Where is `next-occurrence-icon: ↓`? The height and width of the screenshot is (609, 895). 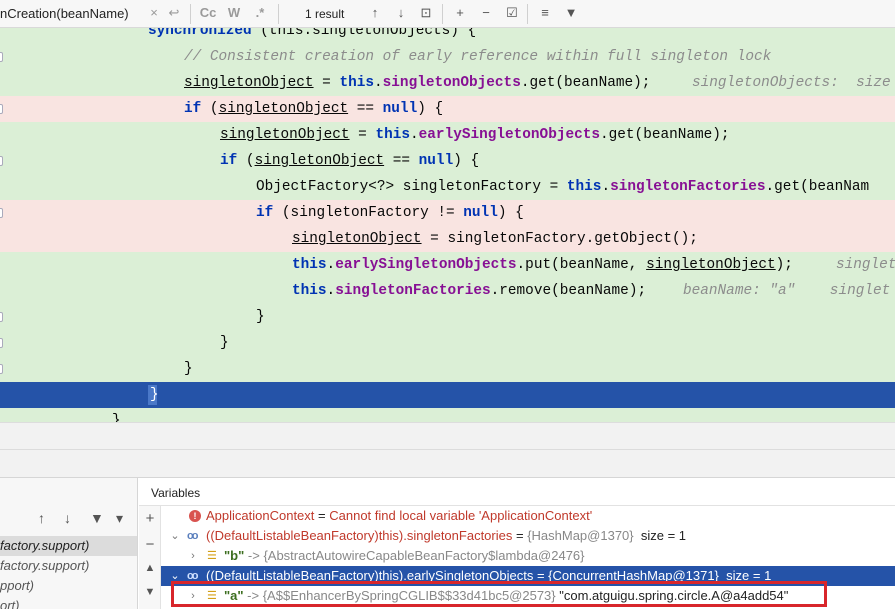 next-occurrence-icon: ↓ is located at coordinates (401, 12).